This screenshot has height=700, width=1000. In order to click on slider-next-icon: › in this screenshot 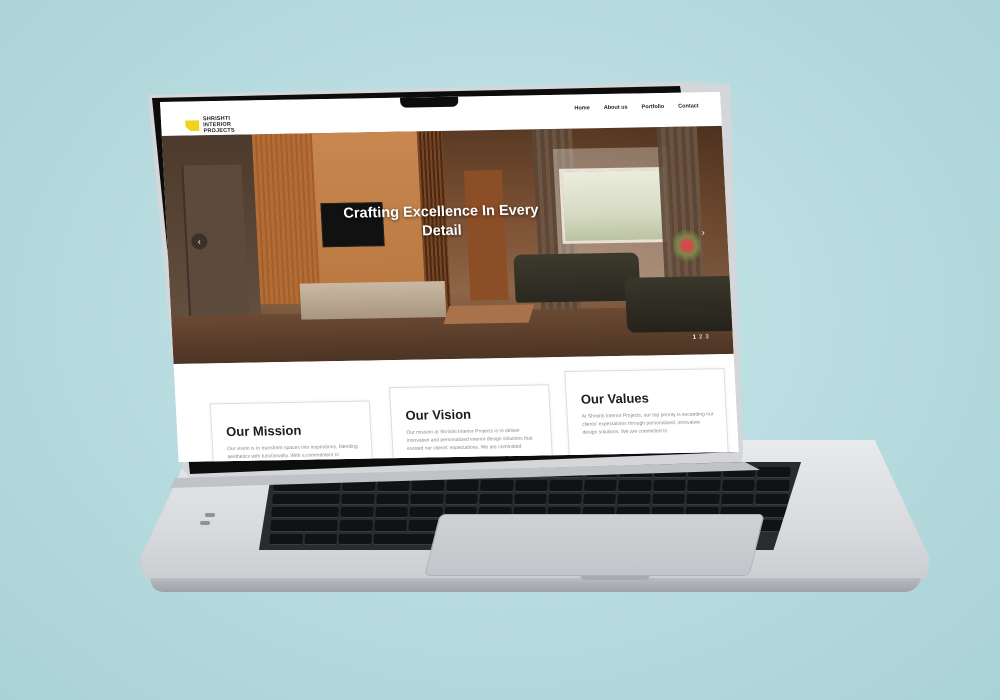, I will do `click(703, 232)`.